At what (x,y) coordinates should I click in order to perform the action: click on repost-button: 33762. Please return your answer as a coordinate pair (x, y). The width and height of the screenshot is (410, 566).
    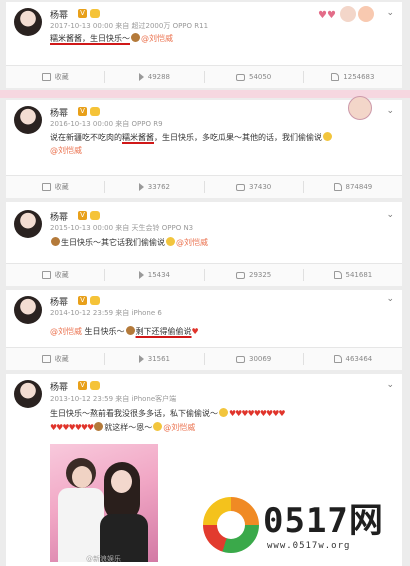
    Looking at the image, I should click on (154, 187).